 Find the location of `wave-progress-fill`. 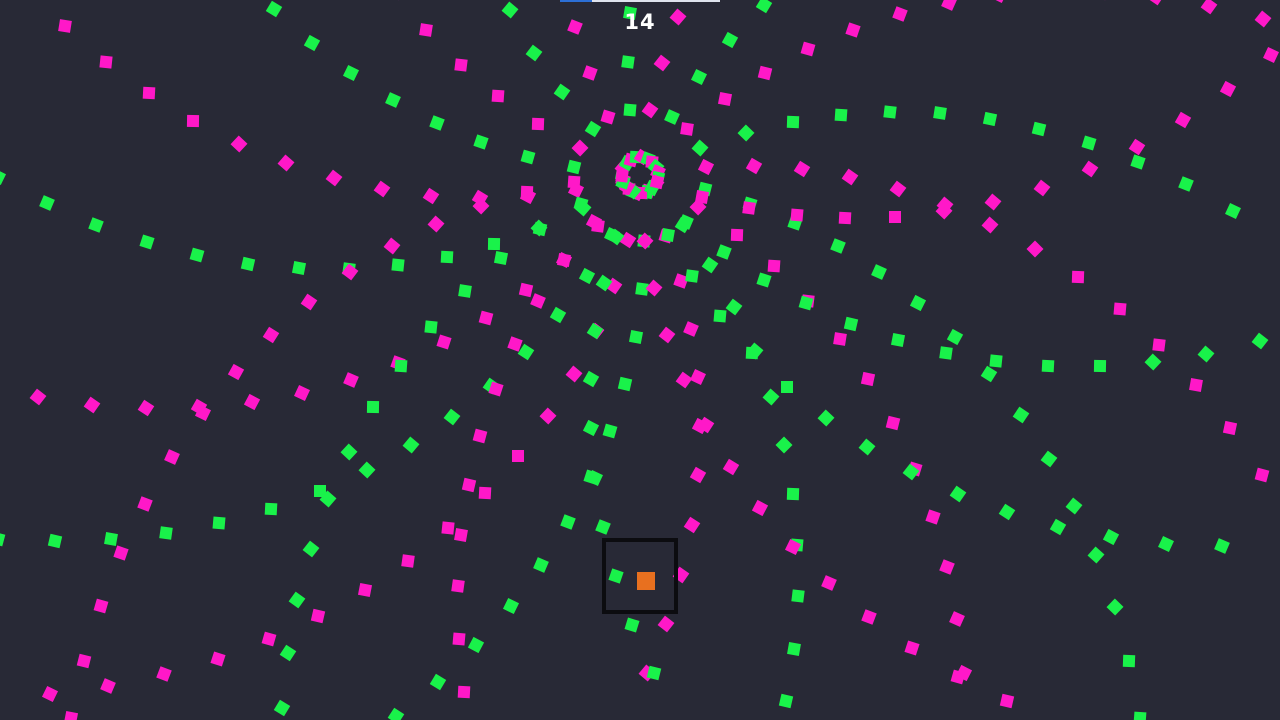

wave-progress-fill is located at coordinates (576, 1).